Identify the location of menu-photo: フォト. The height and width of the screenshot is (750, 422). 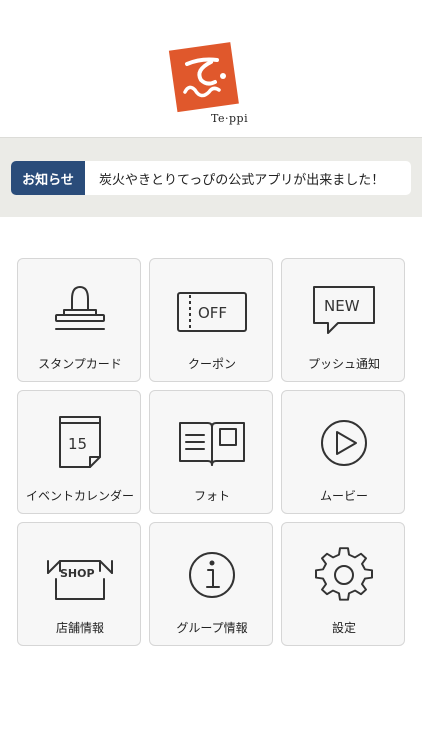
(211, 452).